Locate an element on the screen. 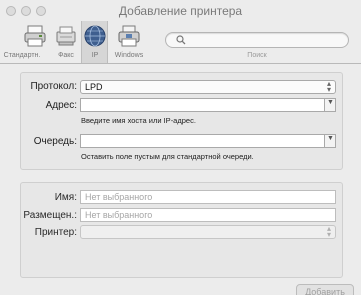 The image size is (361, 295). fax-icon is located at coordinates (66, 36).